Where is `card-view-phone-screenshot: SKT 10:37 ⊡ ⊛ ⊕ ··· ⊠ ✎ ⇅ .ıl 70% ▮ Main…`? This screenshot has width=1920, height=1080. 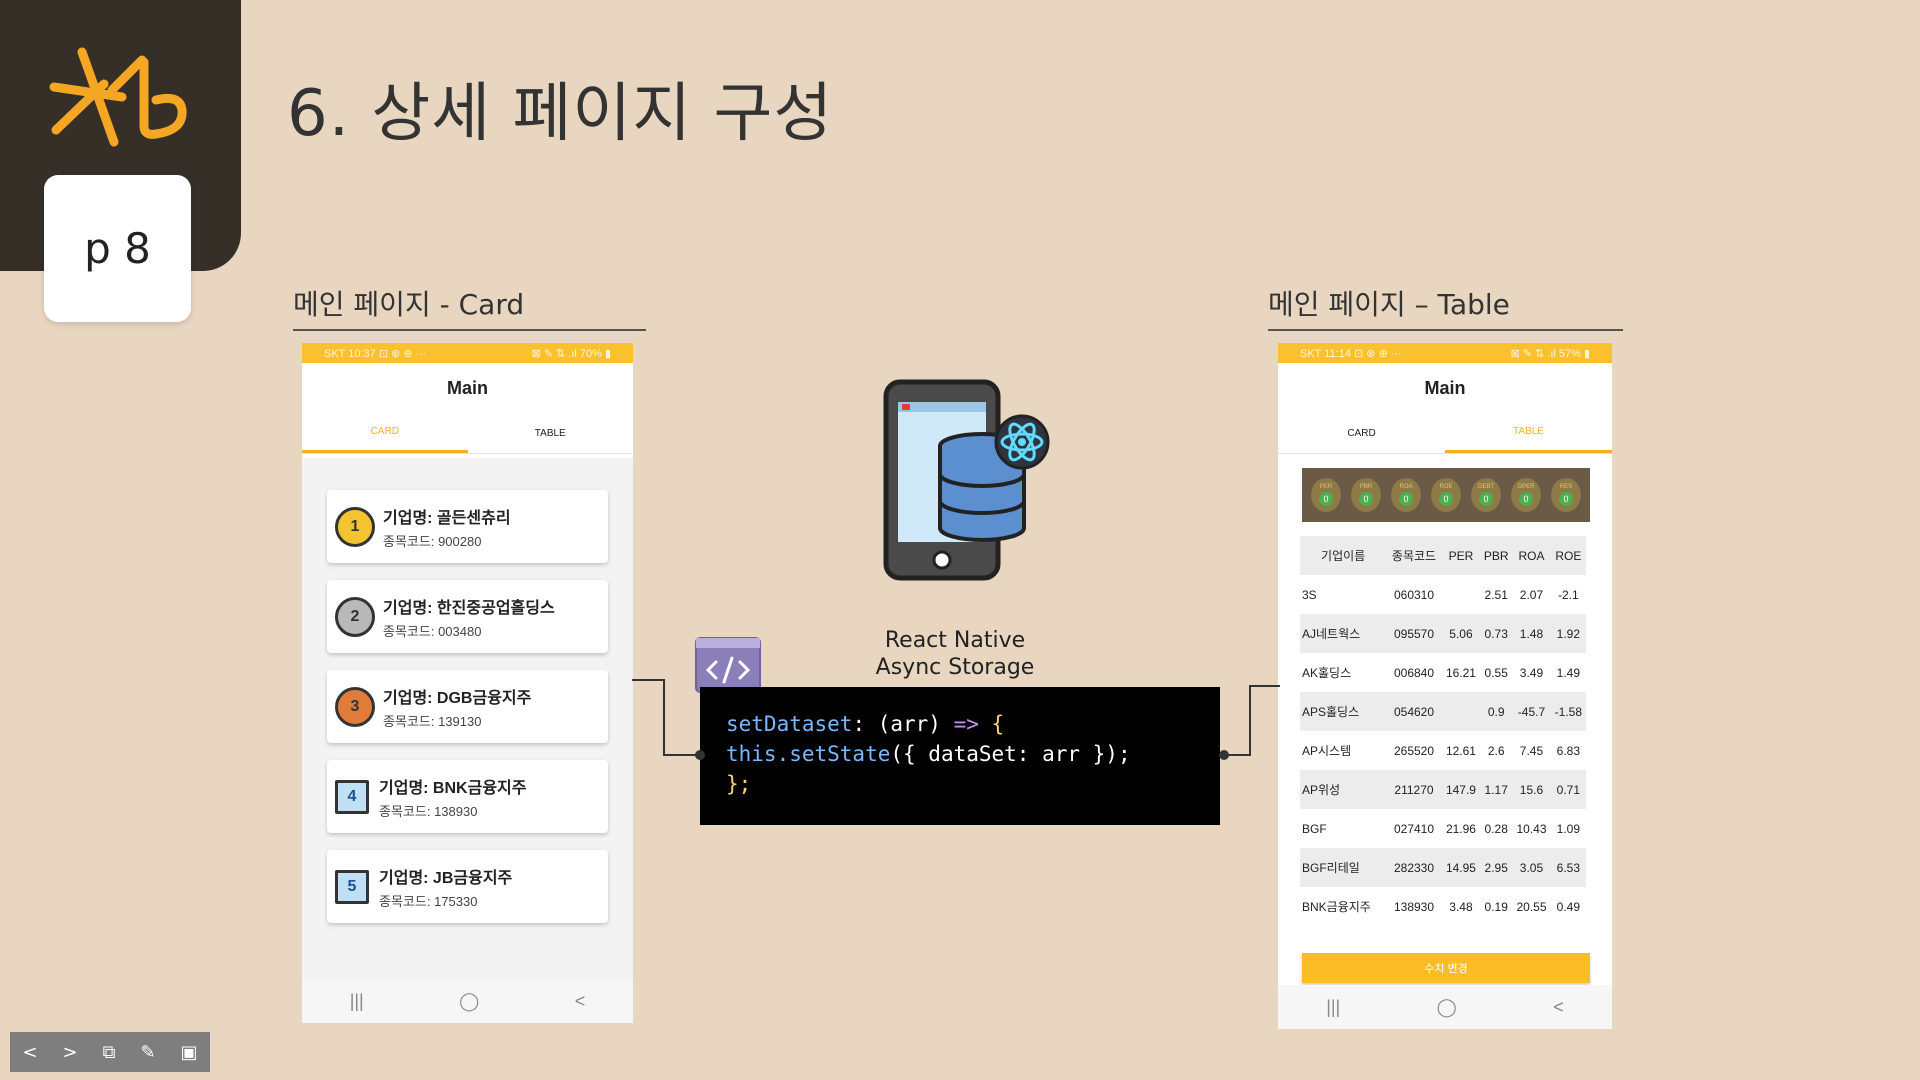
card-view-phone-screenshot: SKT 10:37 ⊡ ⊛ ⊕ ··· ⊠ ✎ ⇅ .ıl 70% ▮ Main… is located at coordinates (467, 683).